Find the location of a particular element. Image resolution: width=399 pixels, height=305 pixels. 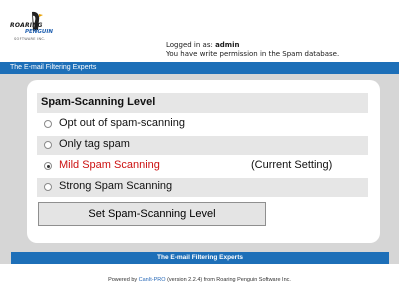

section-header: Spam-Scanning Level is located at coordinates (202, 103).